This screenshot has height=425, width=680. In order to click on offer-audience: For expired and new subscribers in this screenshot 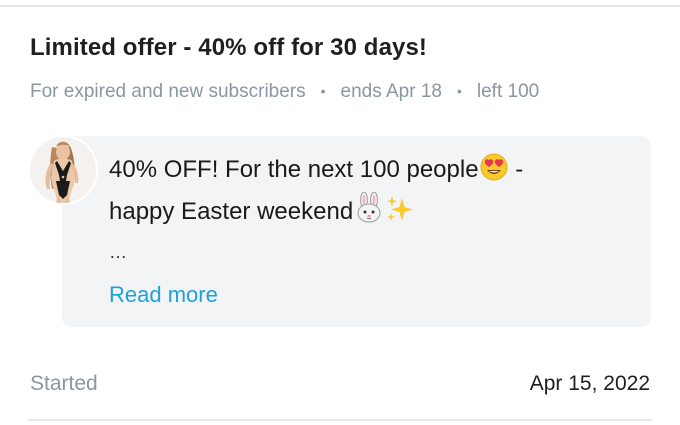, I will do `click(168, 91)`.